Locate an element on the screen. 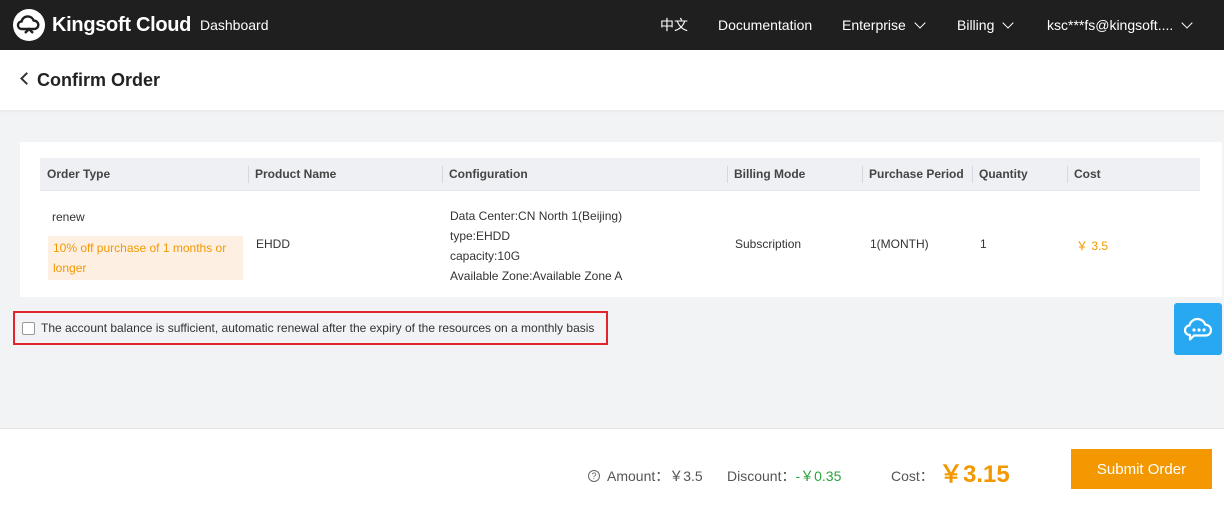  col-purchase-period: Purchase Period is located at coordinates (913, 174).